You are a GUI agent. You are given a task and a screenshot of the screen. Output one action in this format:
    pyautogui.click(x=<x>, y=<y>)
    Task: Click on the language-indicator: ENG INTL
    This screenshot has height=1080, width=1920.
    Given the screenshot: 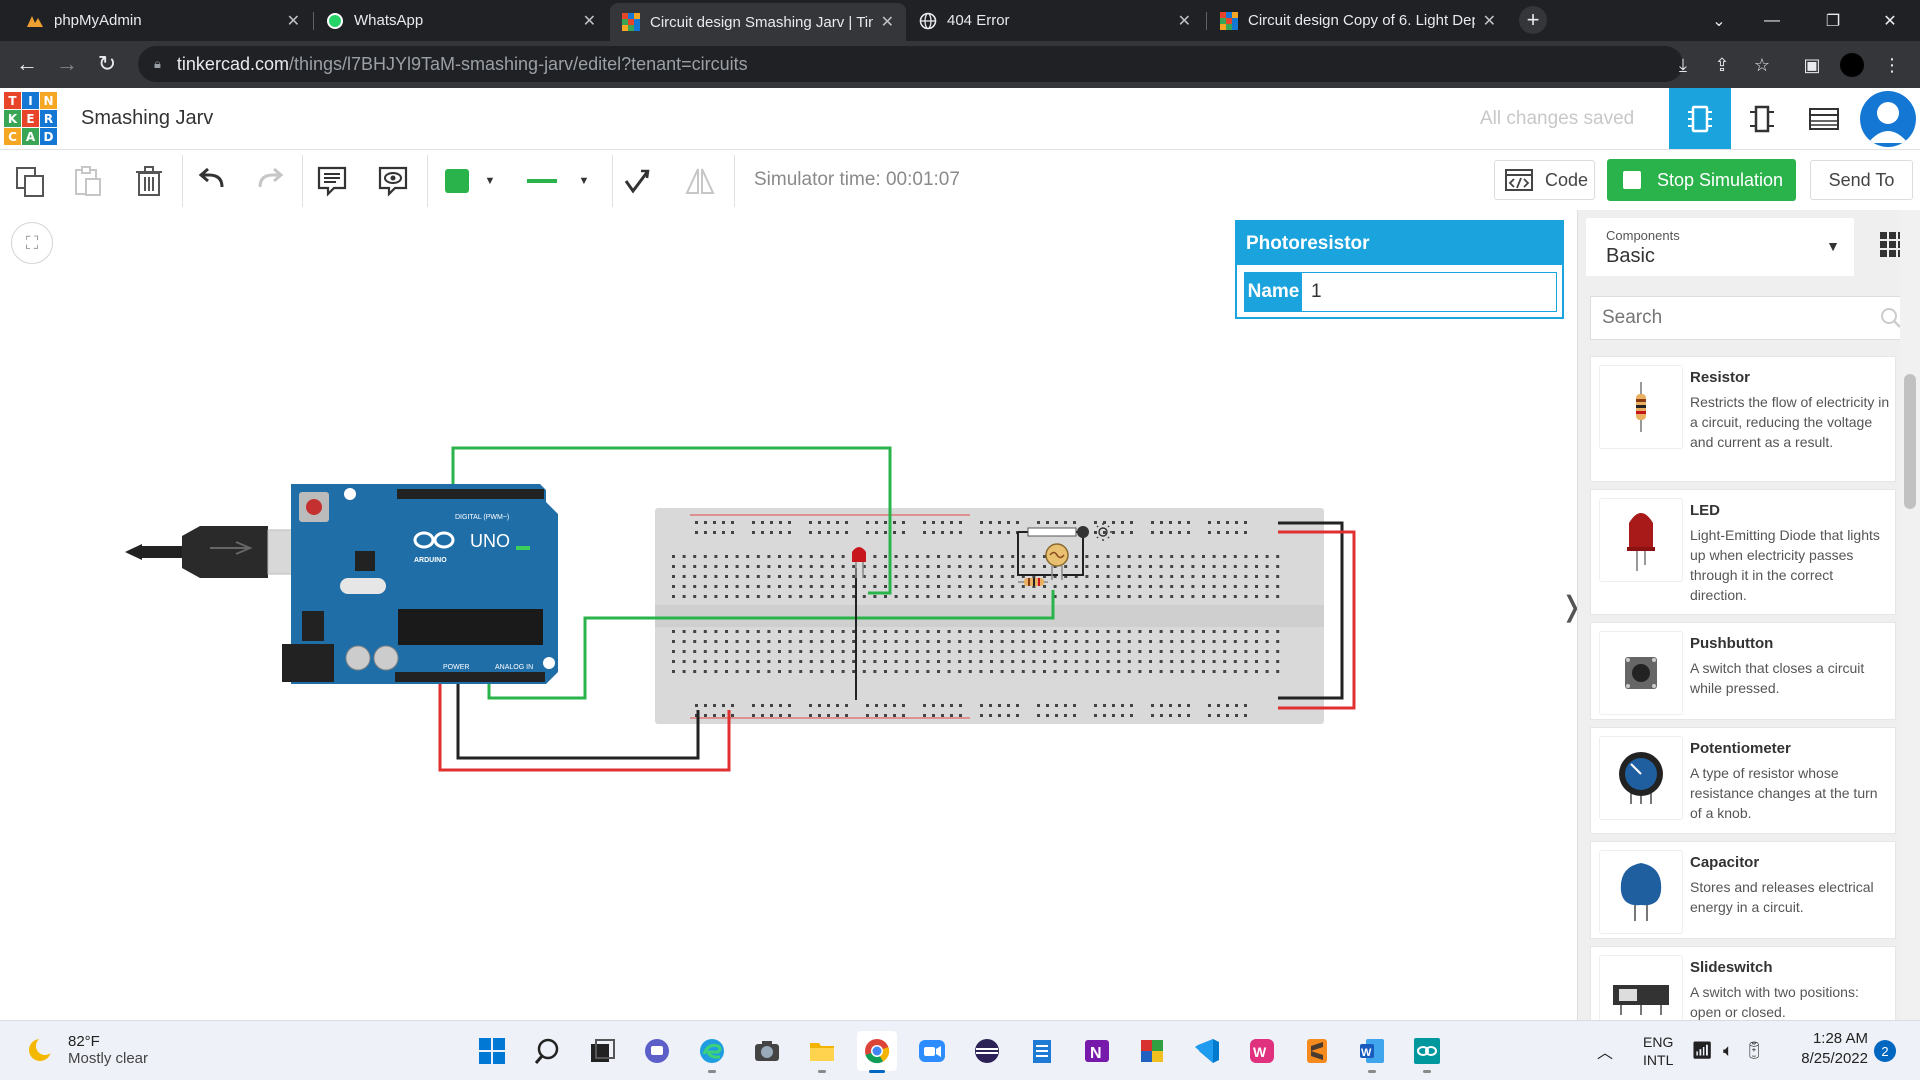 What is the action you would take?
    pyautogui.click(x=1658, y=1051)
    